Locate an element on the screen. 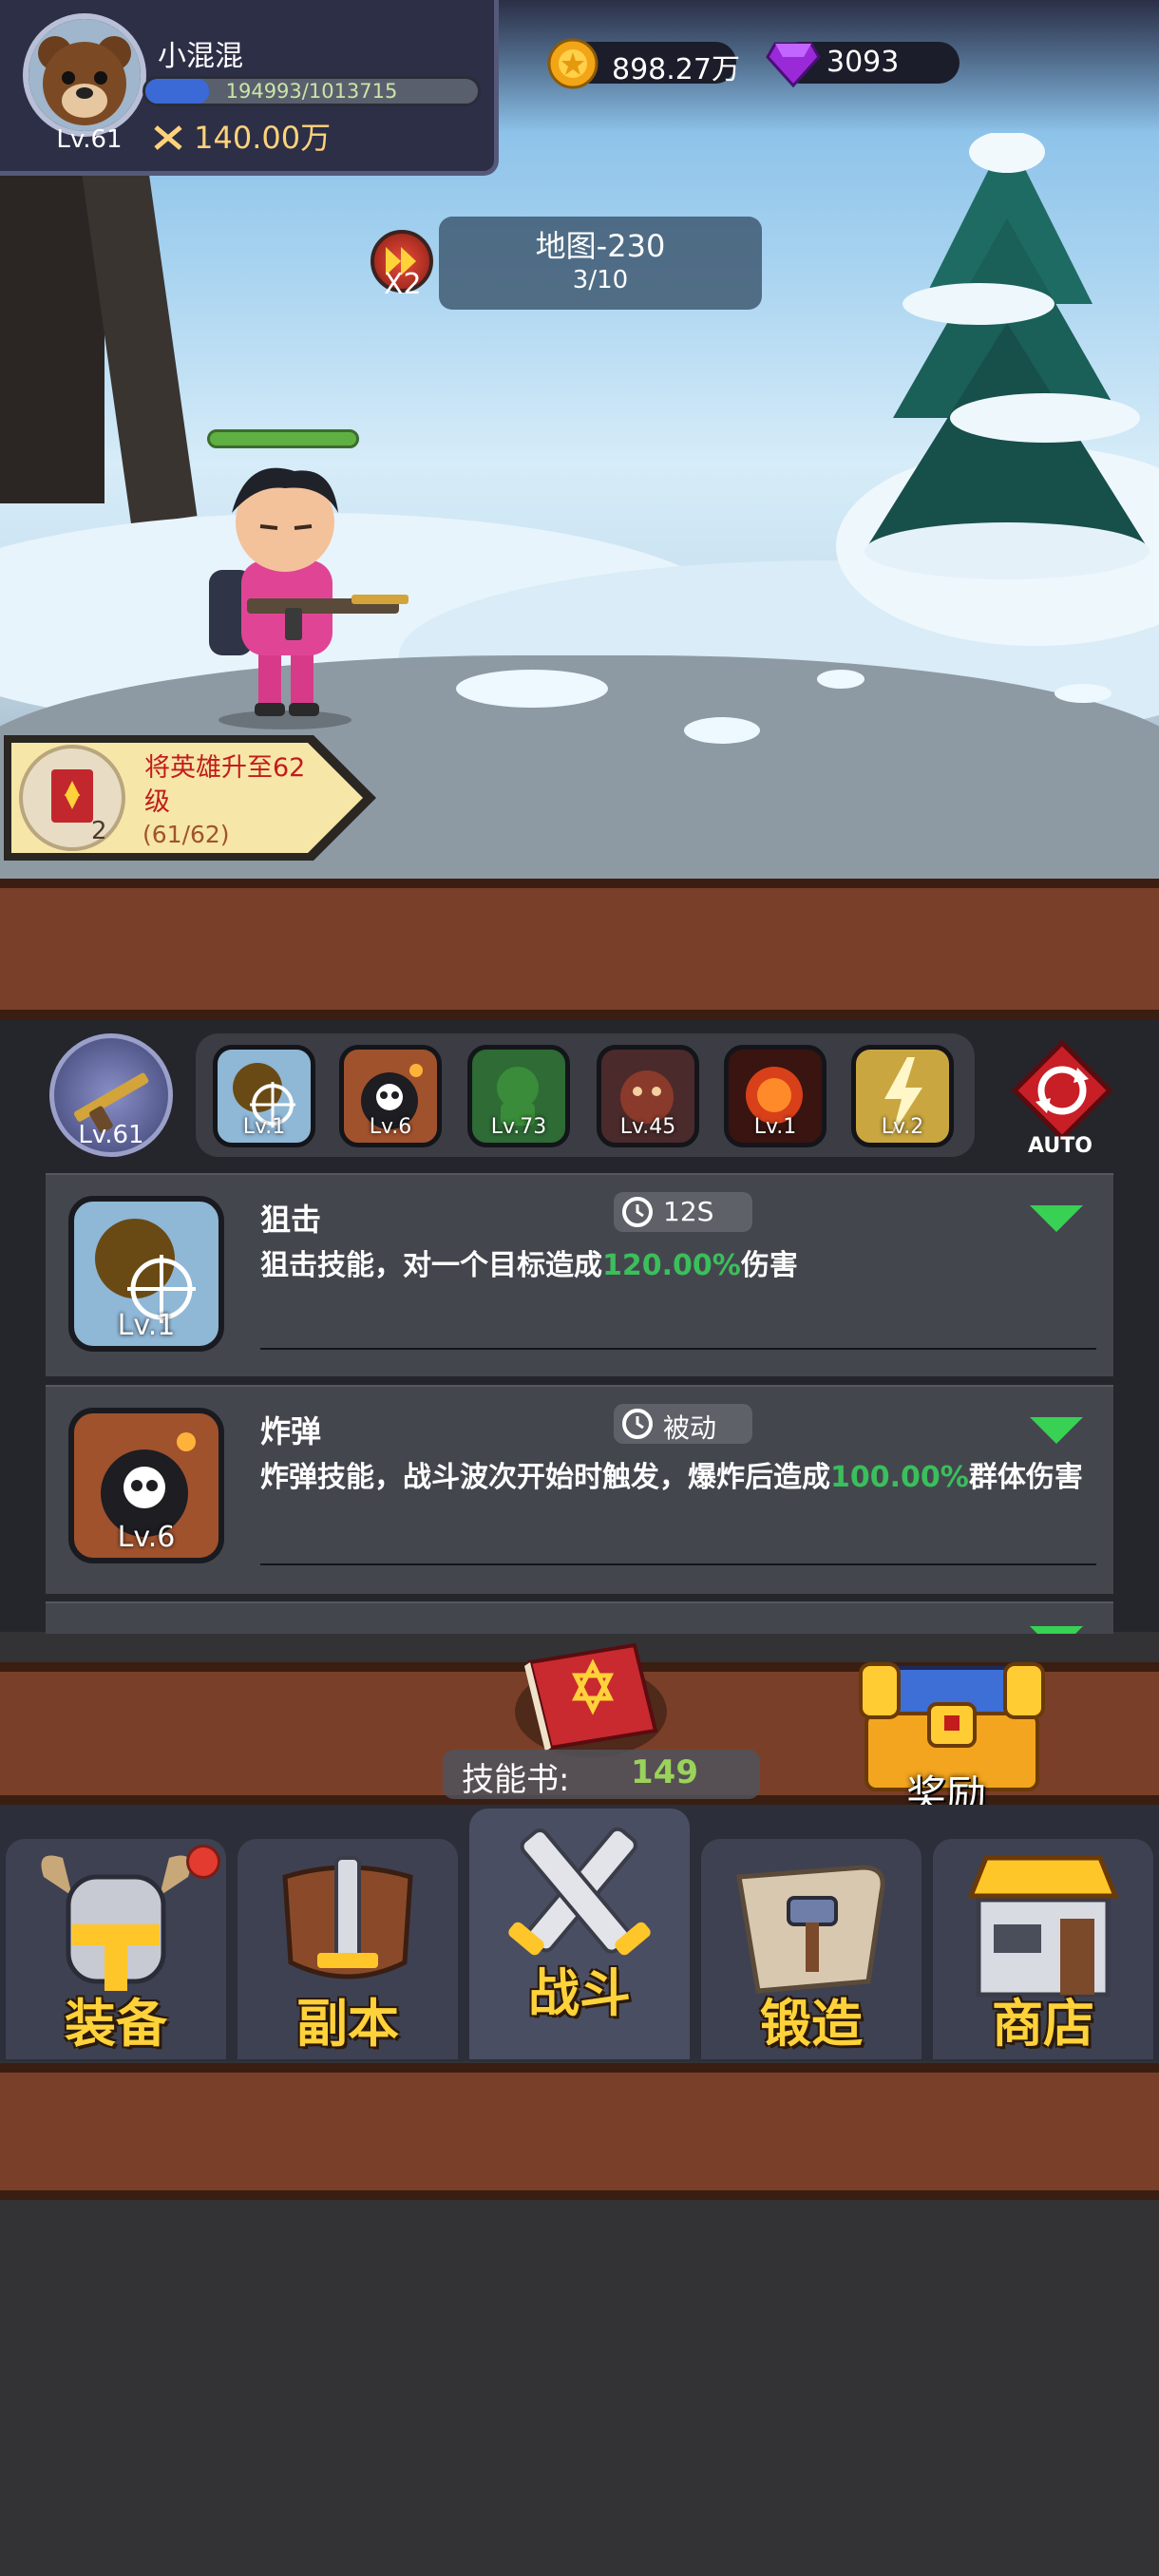 This screenshot has width=1159, height=2576. empty-area is located at coordinates (579, 2388).